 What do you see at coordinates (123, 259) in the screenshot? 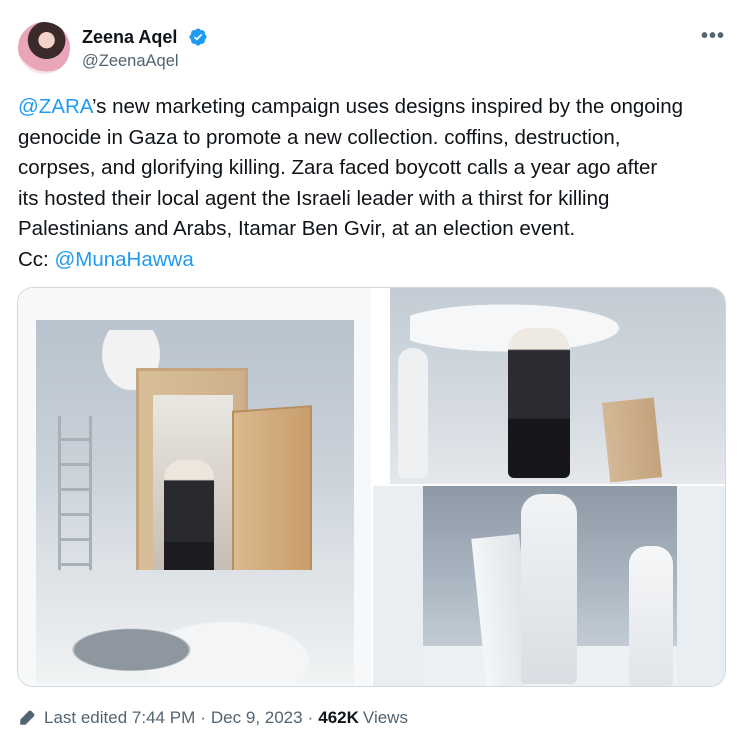
I see `mention-link-munahawwa: @MunaHawwa` at bounding box center [123, 259].